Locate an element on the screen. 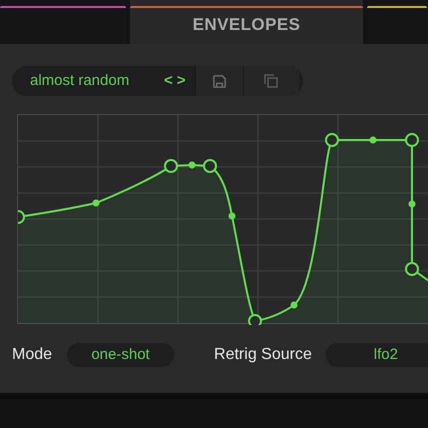 This screenshot has width=428, height=428. save-button is located at coordinates (218, 81).